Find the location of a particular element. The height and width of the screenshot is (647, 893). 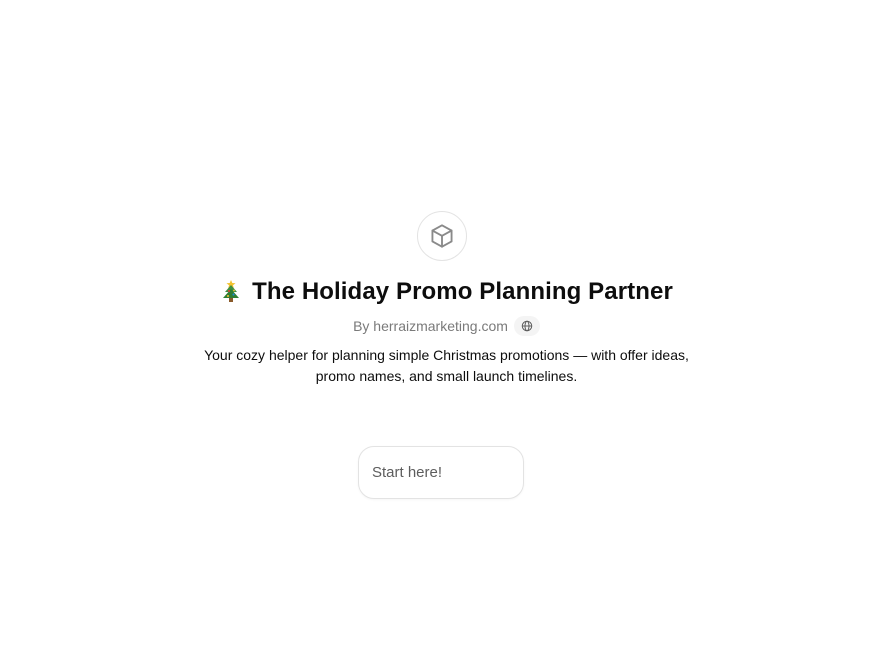

conversation-starter-button: Start here! is located at coordinates (441, 472).